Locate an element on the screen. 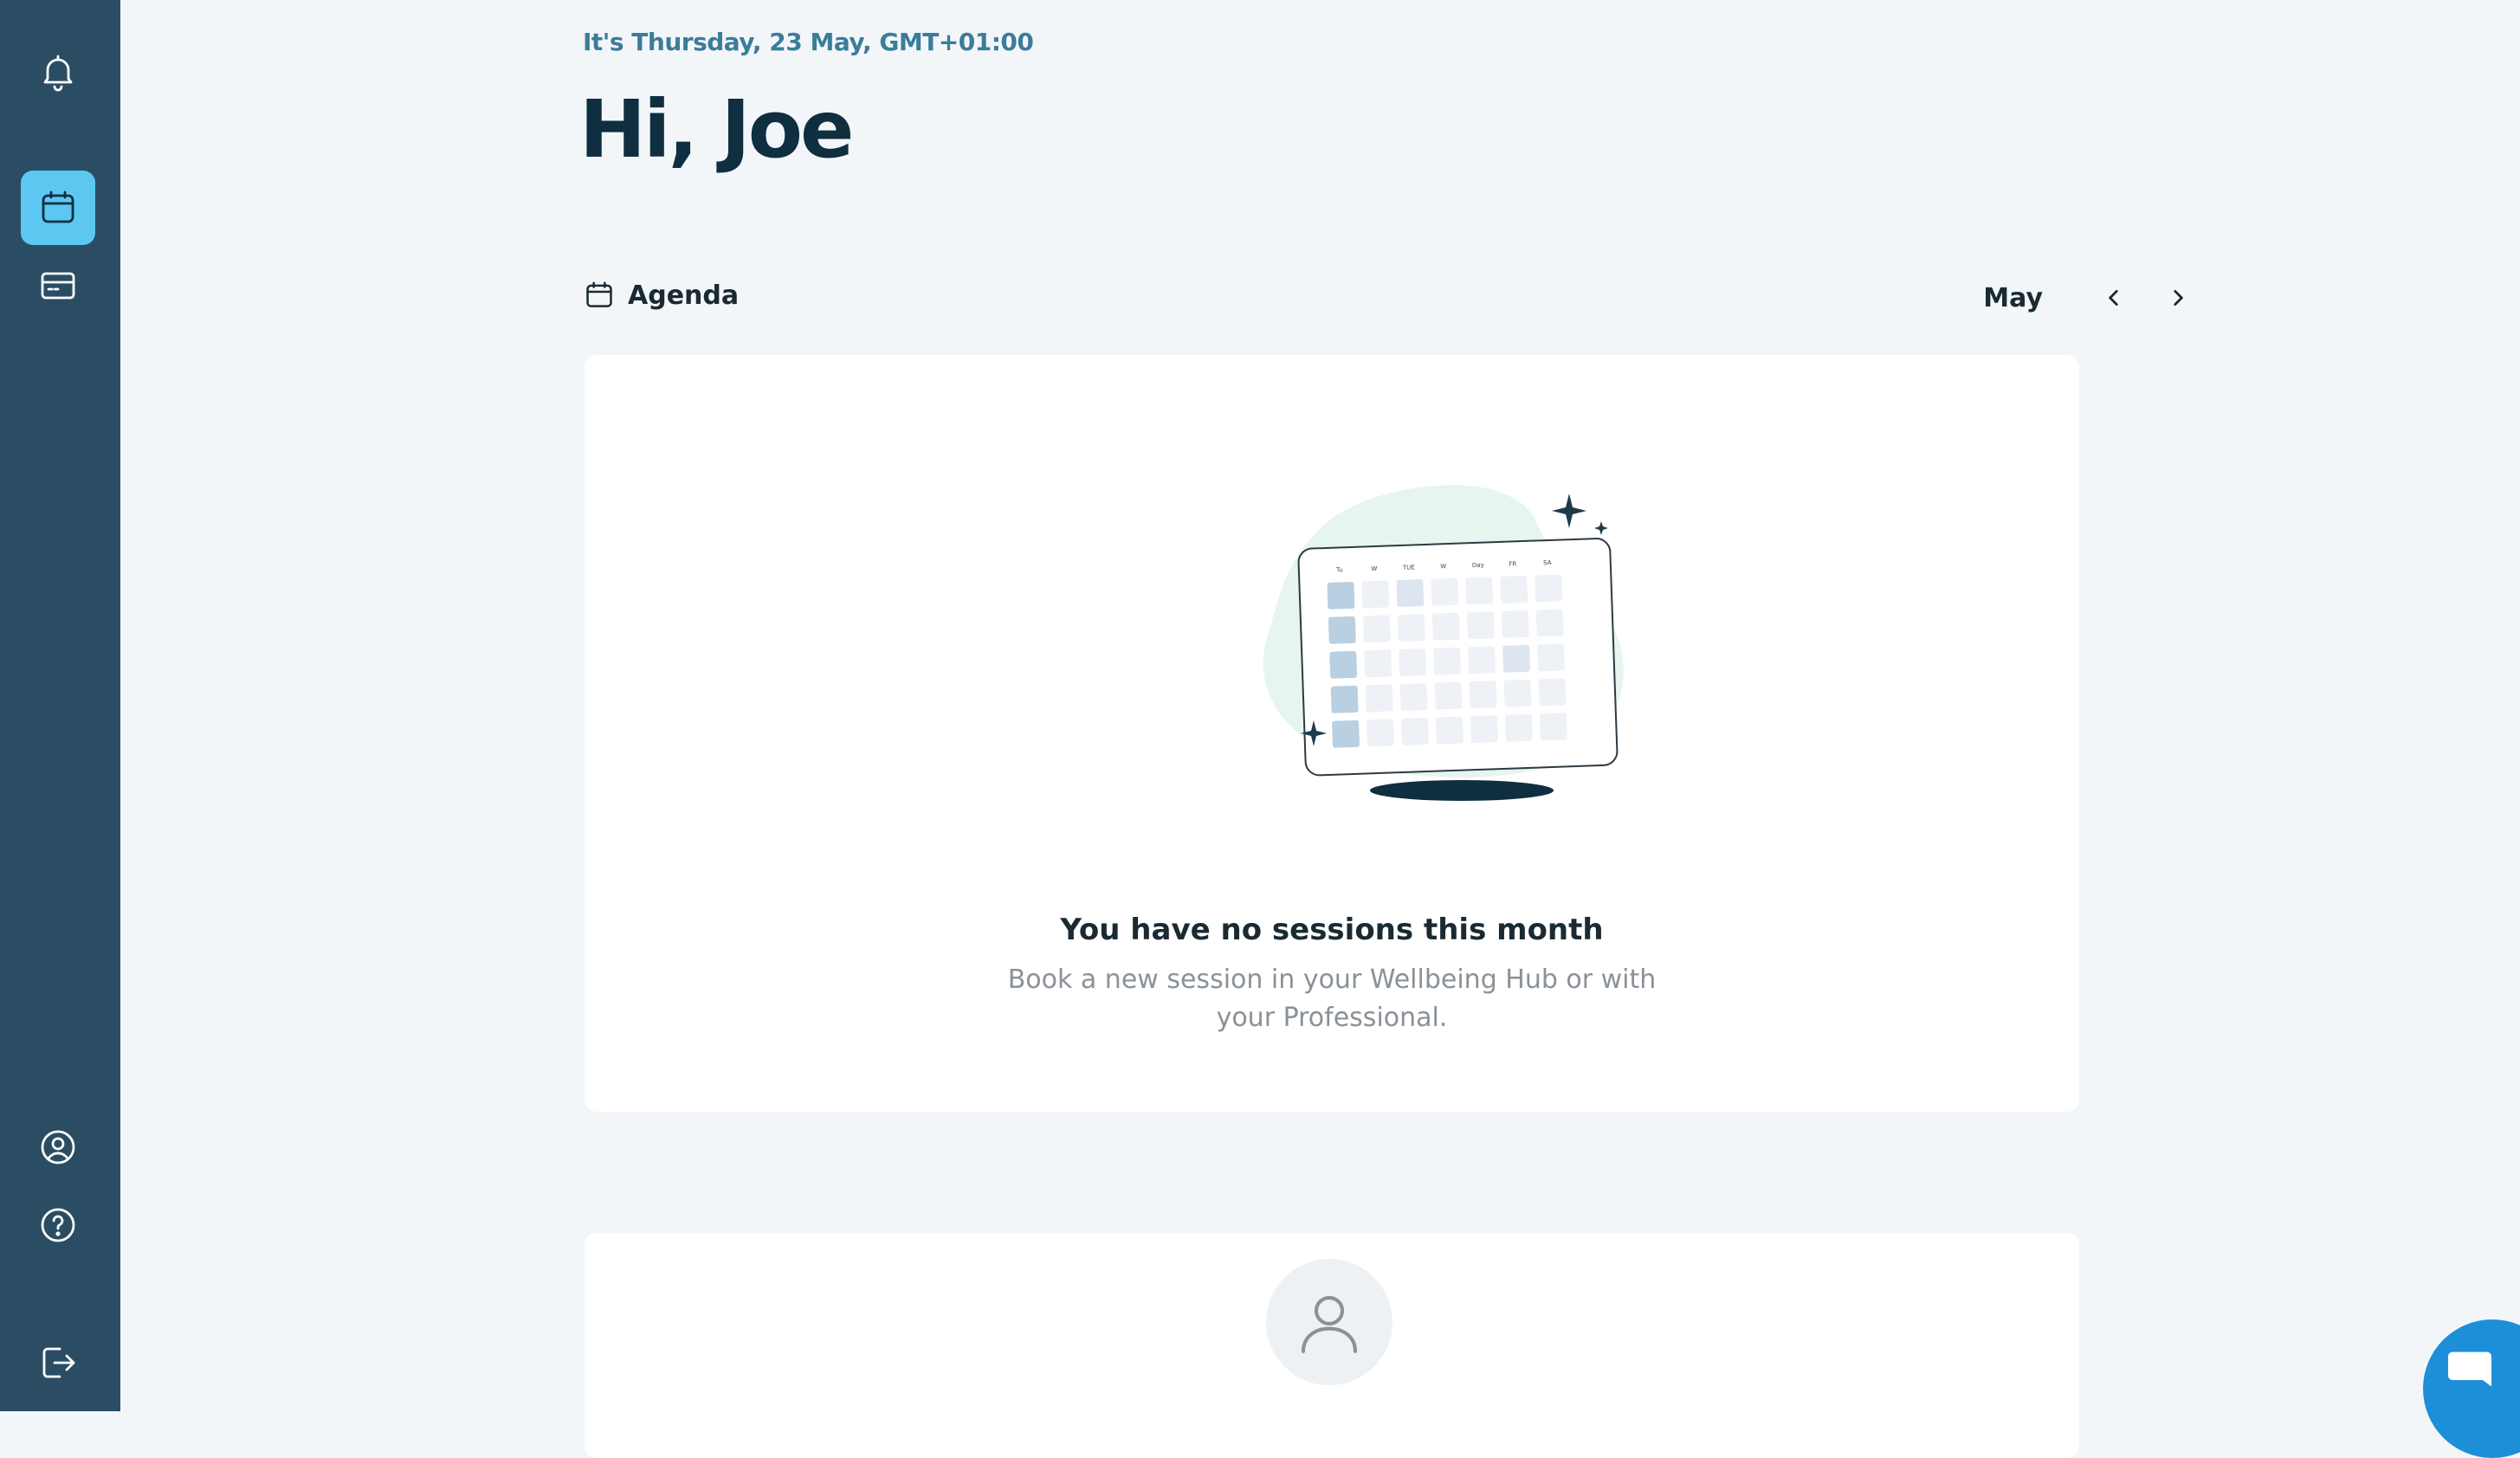 The image size is (2520, 1458). sidebar is located at coordinates (60, 705).